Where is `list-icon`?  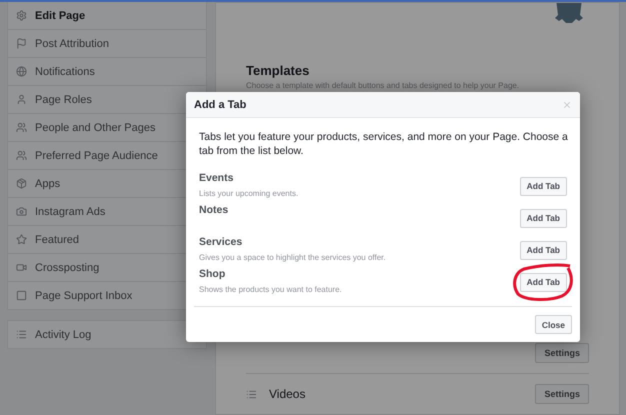 list-icon is located at coordinates (21, 334).